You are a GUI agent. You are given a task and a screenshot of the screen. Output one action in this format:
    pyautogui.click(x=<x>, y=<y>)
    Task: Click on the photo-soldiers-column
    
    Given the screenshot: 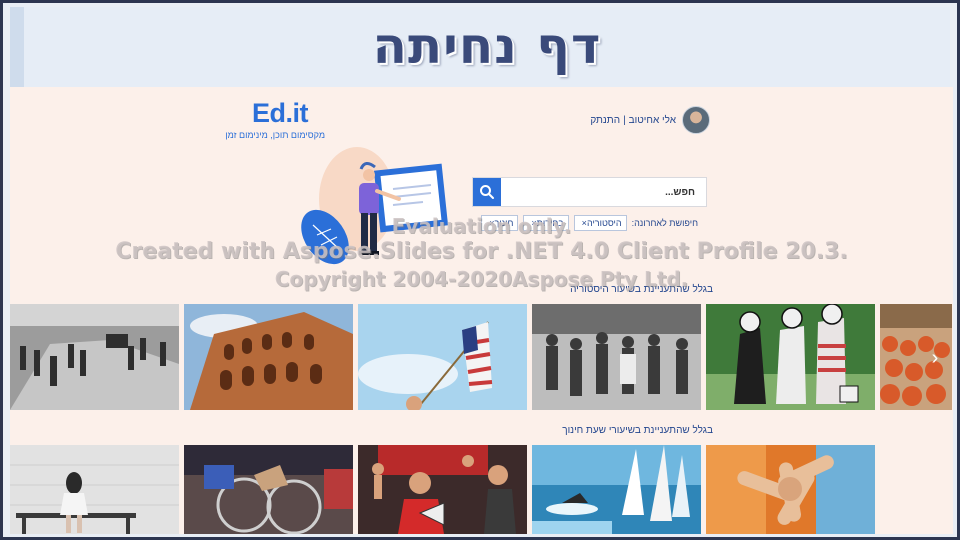 What is the action you would take?
    pyautogui.click(x=94, y=357)
    